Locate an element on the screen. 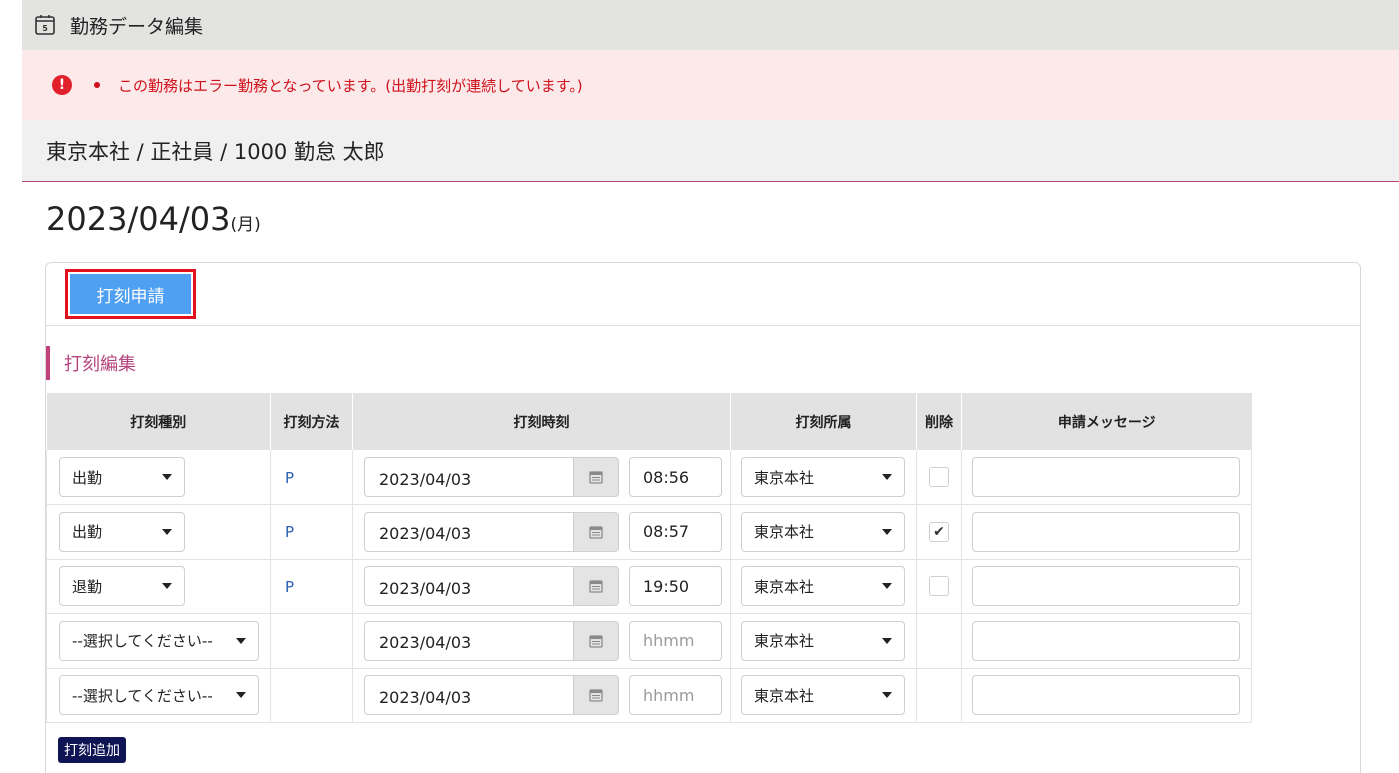 The image size is (1399, 773). table-row: 出勤 P 2023/04/03 08:56 東京本社 is located at coordinates (649, 477).